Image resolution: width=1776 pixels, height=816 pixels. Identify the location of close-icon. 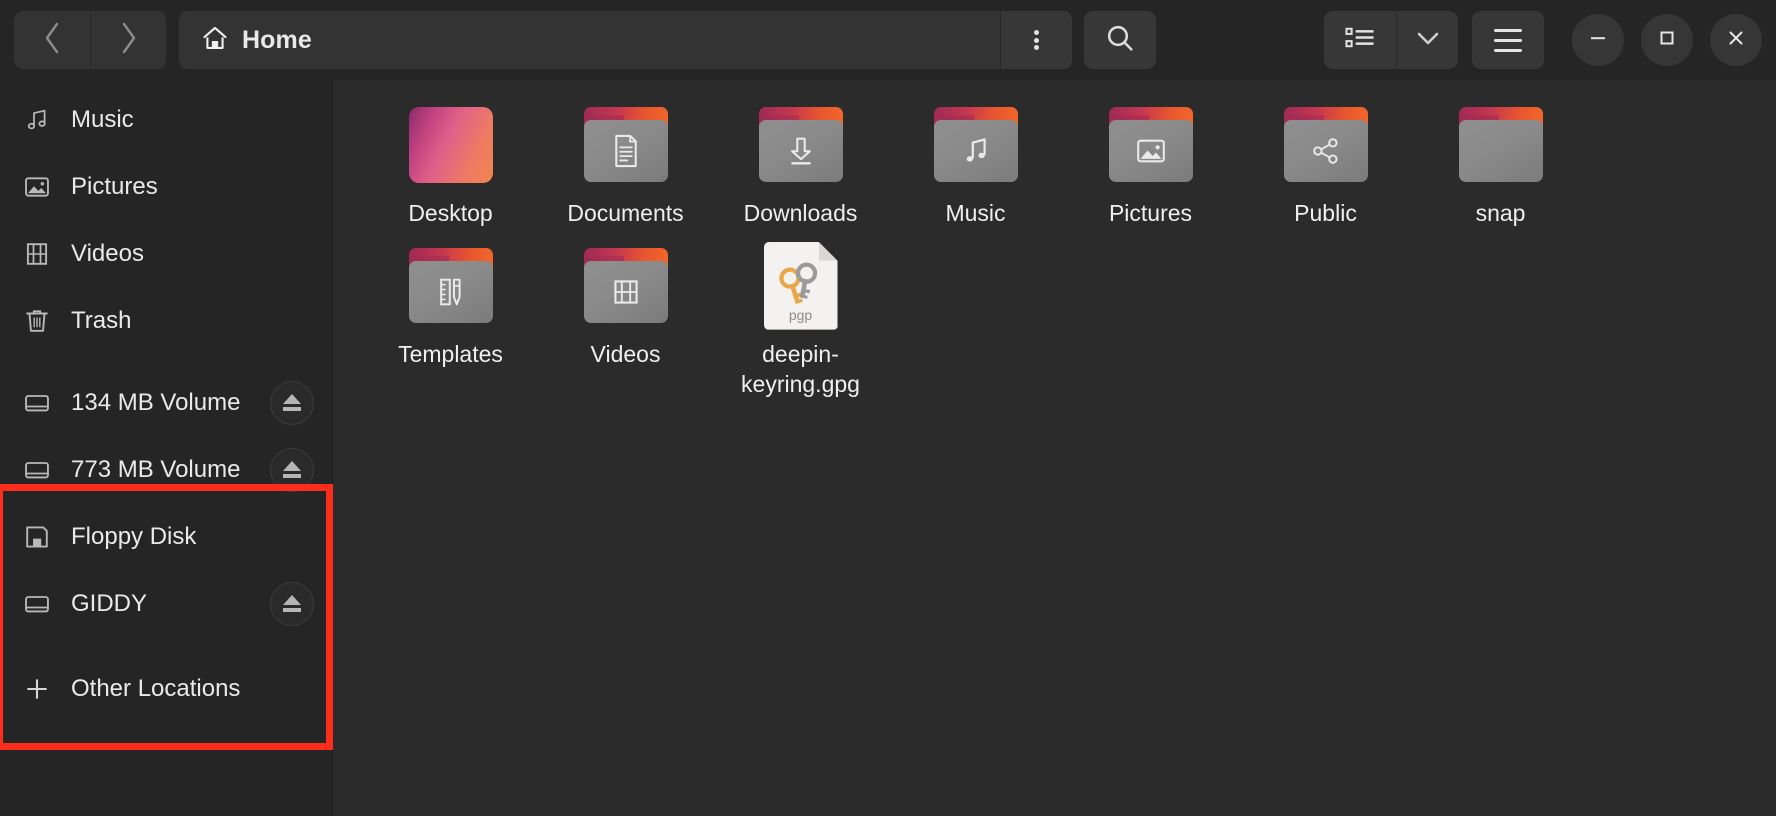
(1736, 40).